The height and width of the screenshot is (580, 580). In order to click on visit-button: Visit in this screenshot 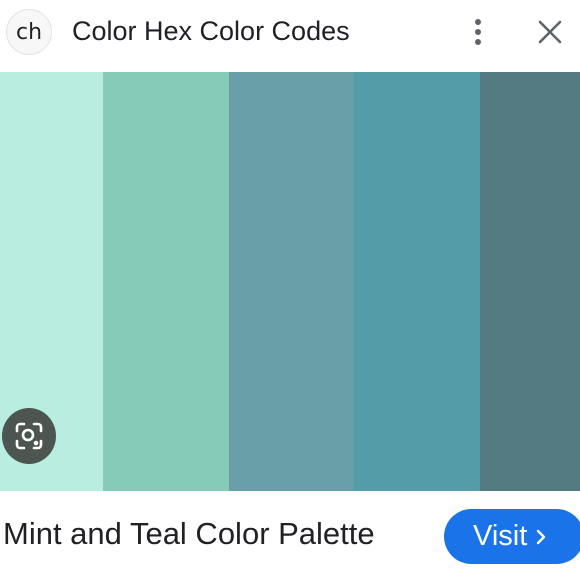, I will do `click(512, 536)`.